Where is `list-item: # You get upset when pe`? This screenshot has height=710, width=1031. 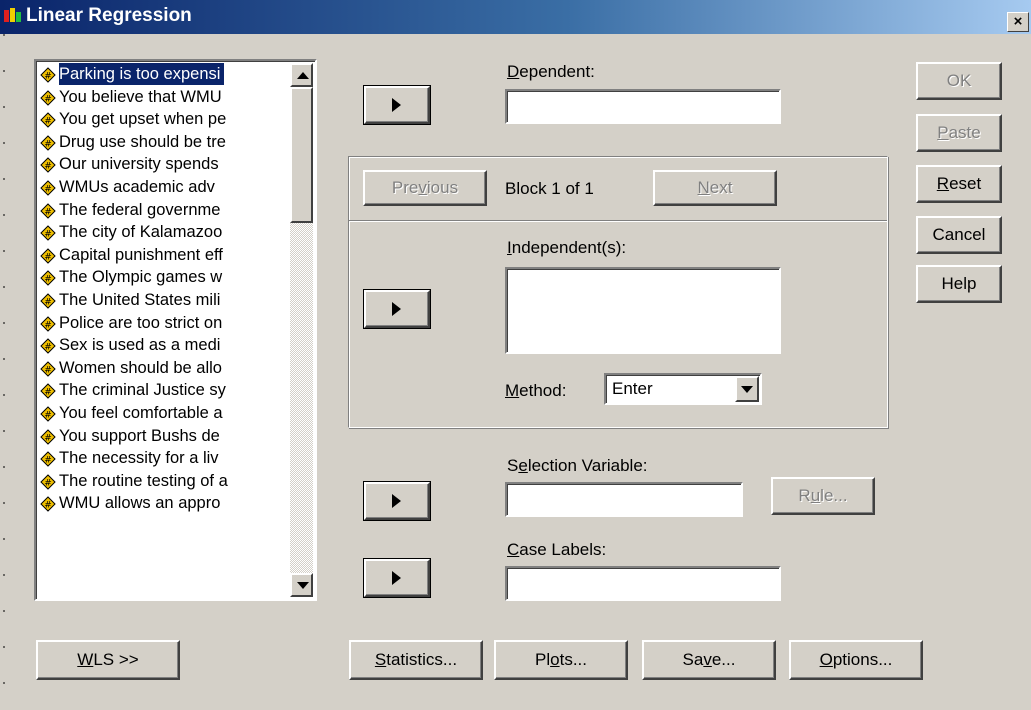 list-item: # You get upset when pe is located at coordinates (164, 119).